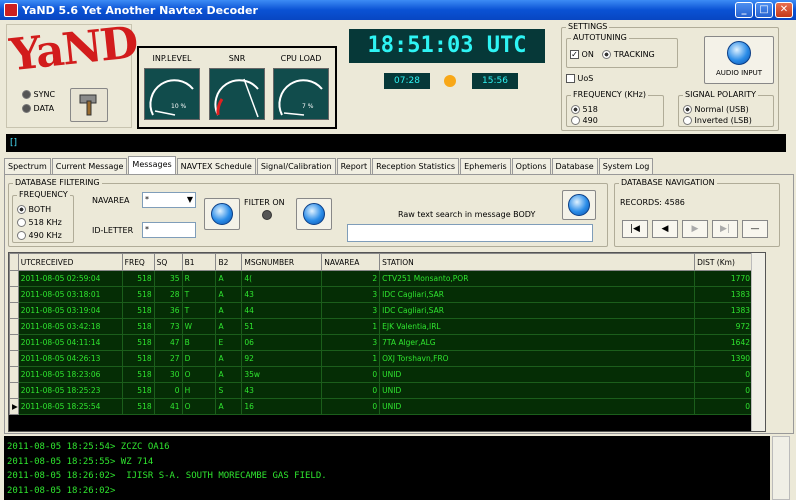 The width and height of the screenshot is (796, 500). I want to click on column-header: NAVAREA, so click(351, 262).